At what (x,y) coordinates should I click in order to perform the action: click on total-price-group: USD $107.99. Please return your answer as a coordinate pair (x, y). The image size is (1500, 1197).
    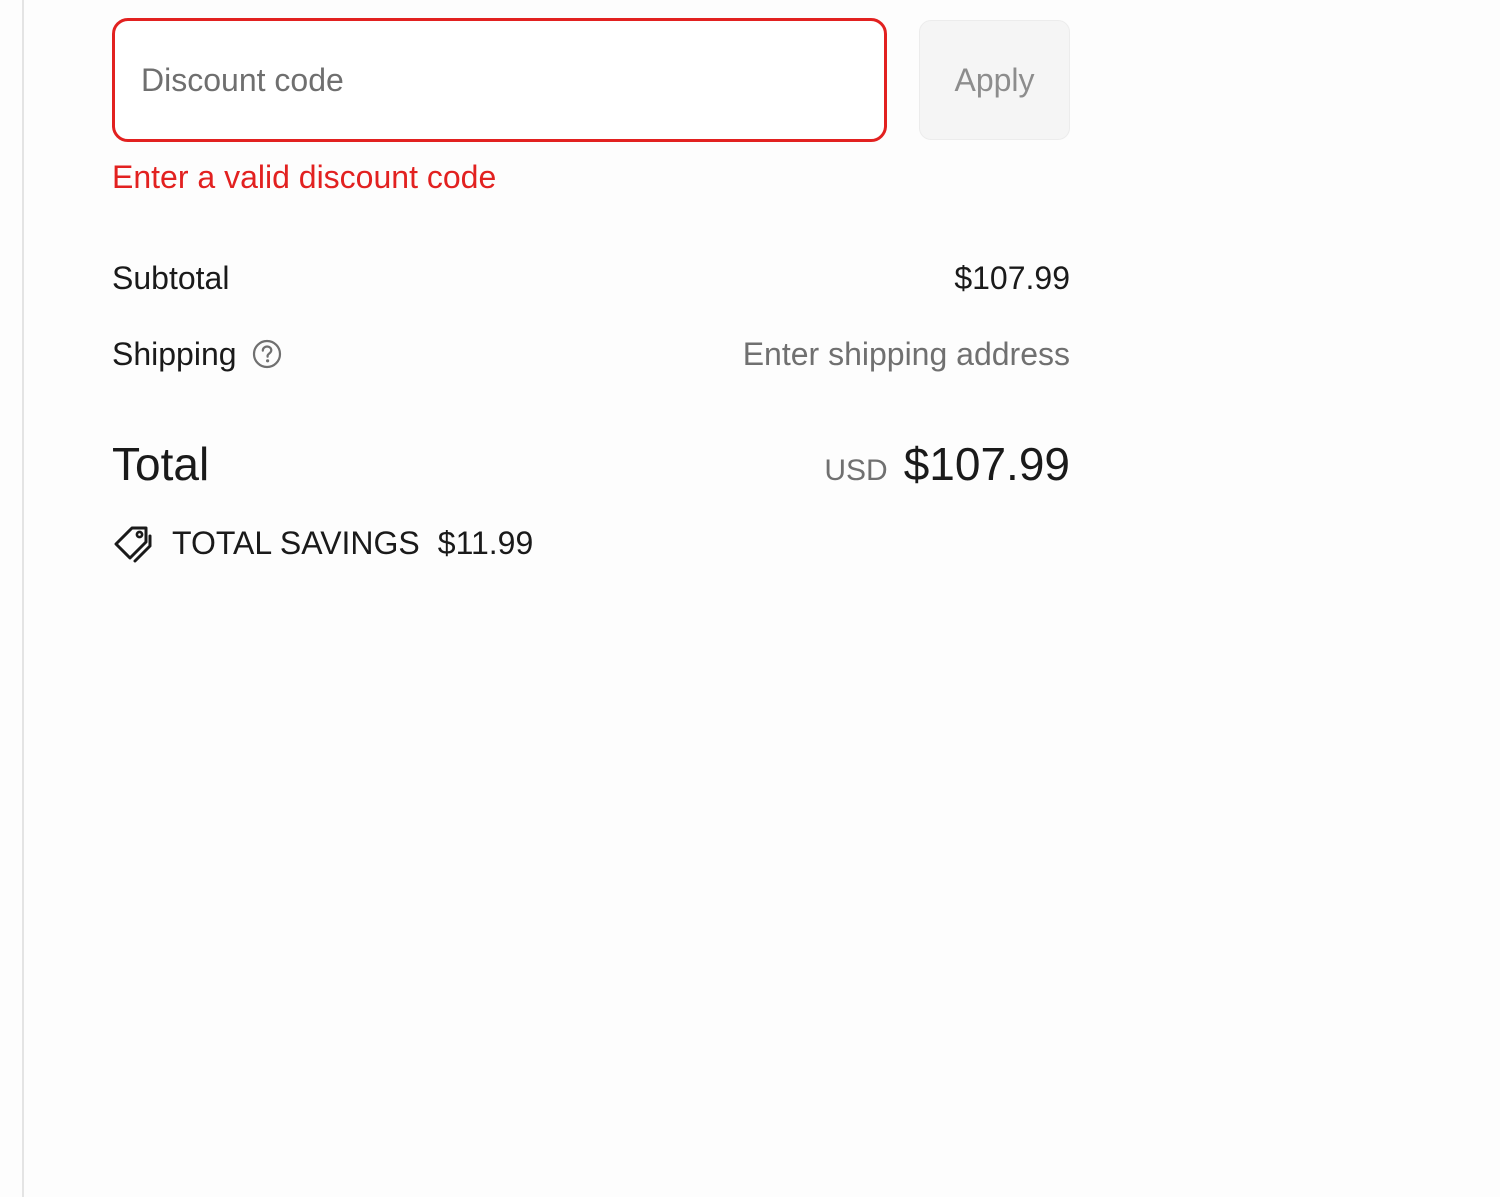
    Looking at the image, I should click on (947, 464).